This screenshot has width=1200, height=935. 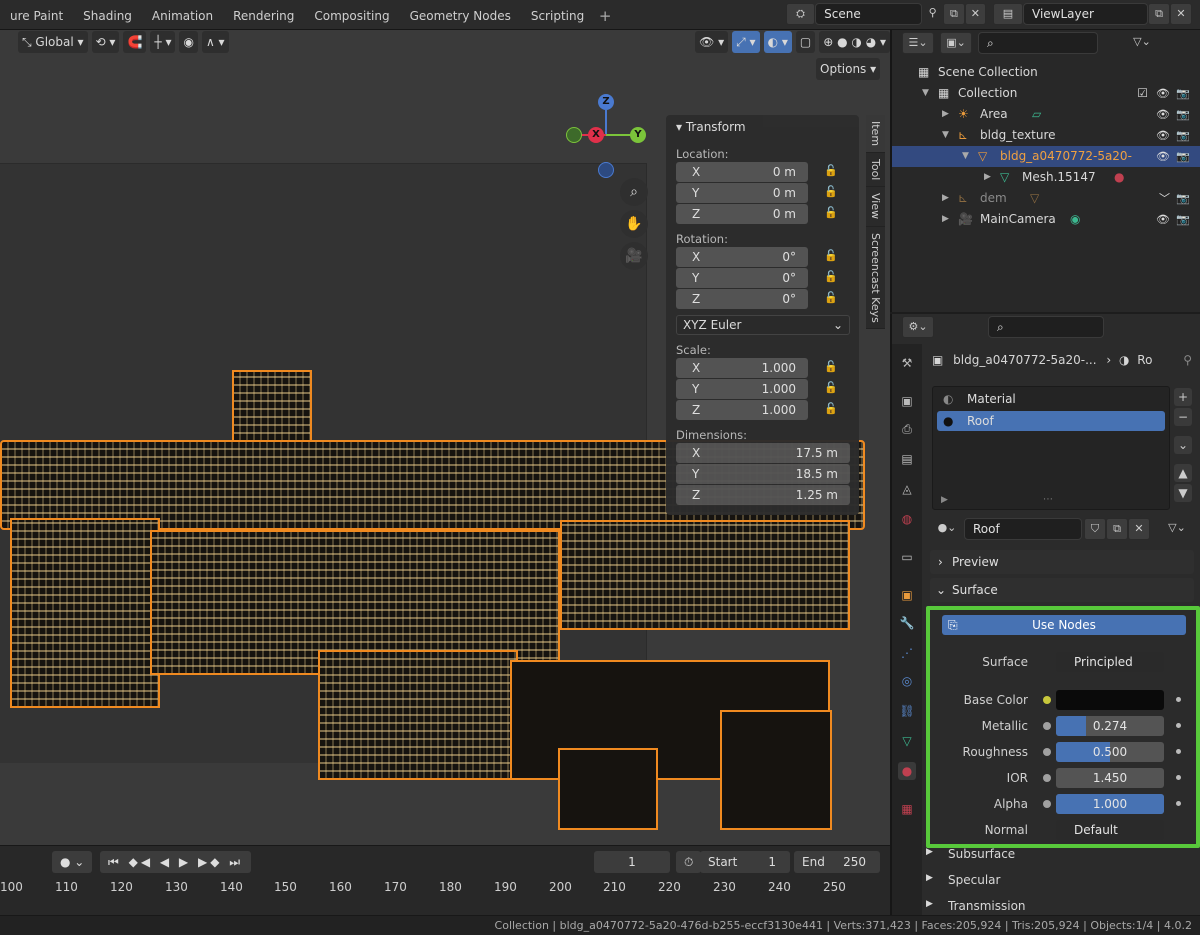 What do you see at coordinates (976, 906) in the screenshot?
I see `transmission-panel-header: ▶ Transmission` at bounding box center [976, 906].